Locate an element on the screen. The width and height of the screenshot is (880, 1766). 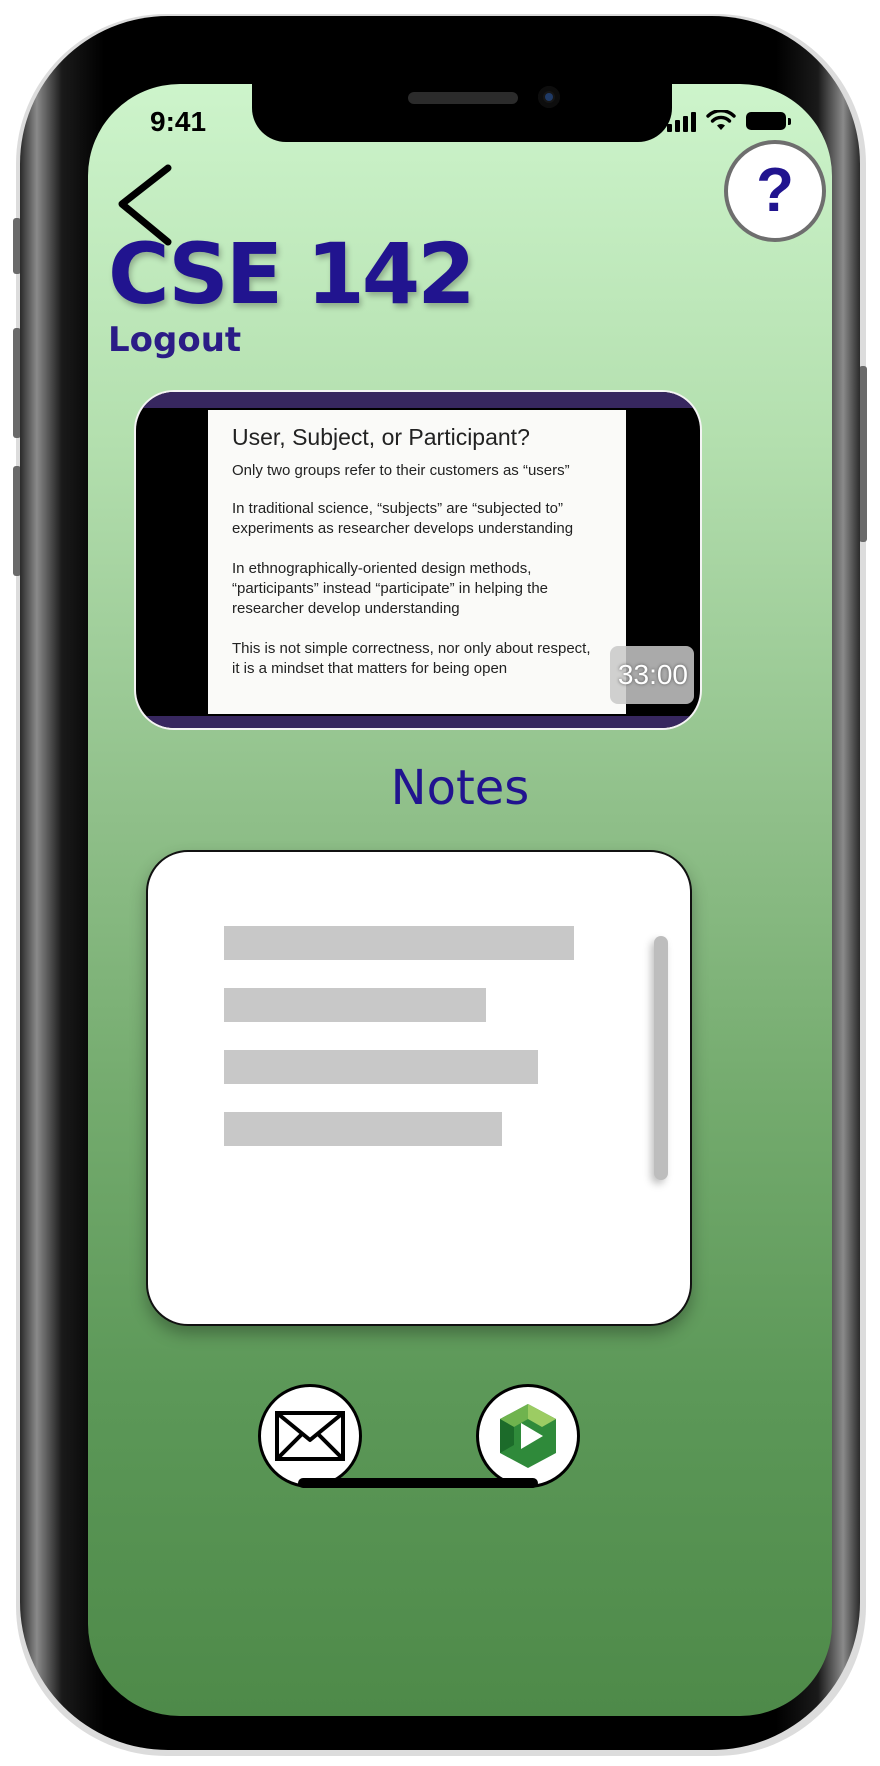
notes-heading: Notes is located at coordinates (460, 788).